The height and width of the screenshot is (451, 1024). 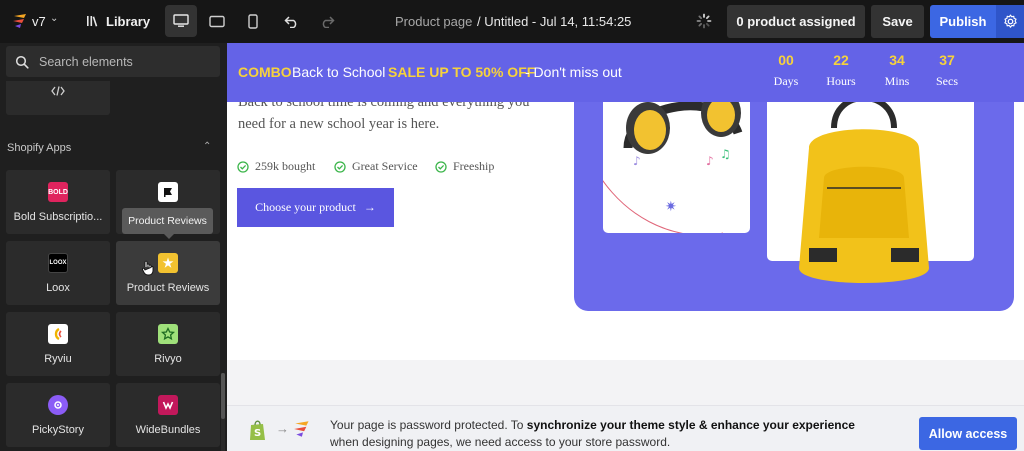 What do you see at coordinates (58, 405) in the screenshot?
I see `pickystory-logo-icon` at bounding box center [58, 405].